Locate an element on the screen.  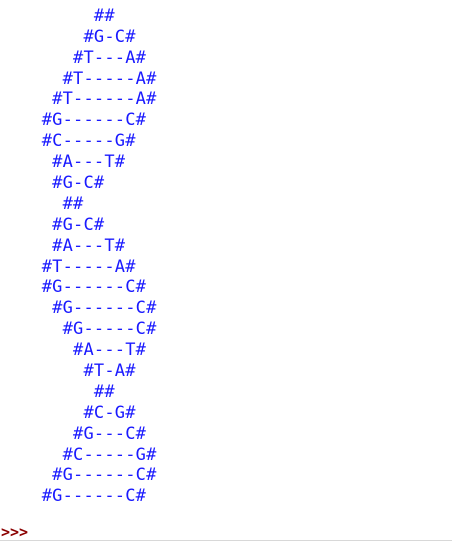
output-line: #T------A# is located at coordinates (78, 99).